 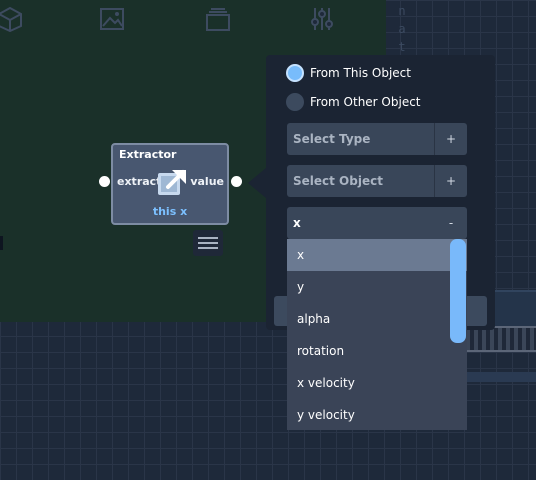 I want to click on radio-label: From Other Object, so click(x=365, y=102).